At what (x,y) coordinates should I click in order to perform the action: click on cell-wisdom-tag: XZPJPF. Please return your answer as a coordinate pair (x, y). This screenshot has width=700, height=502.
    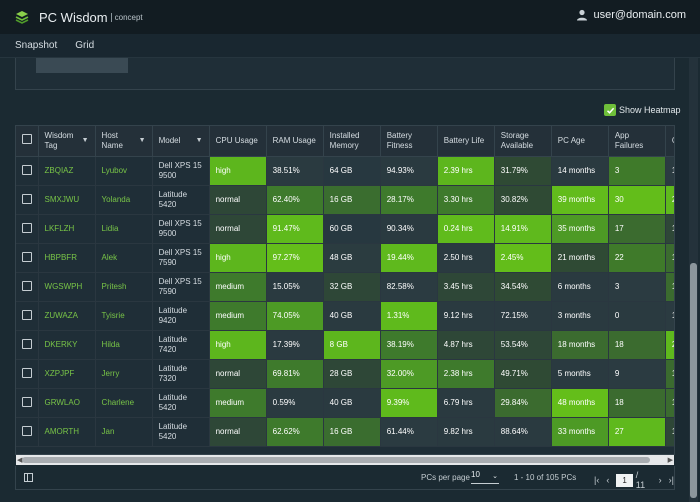
    Looking at the image, I should click on (67, 374).